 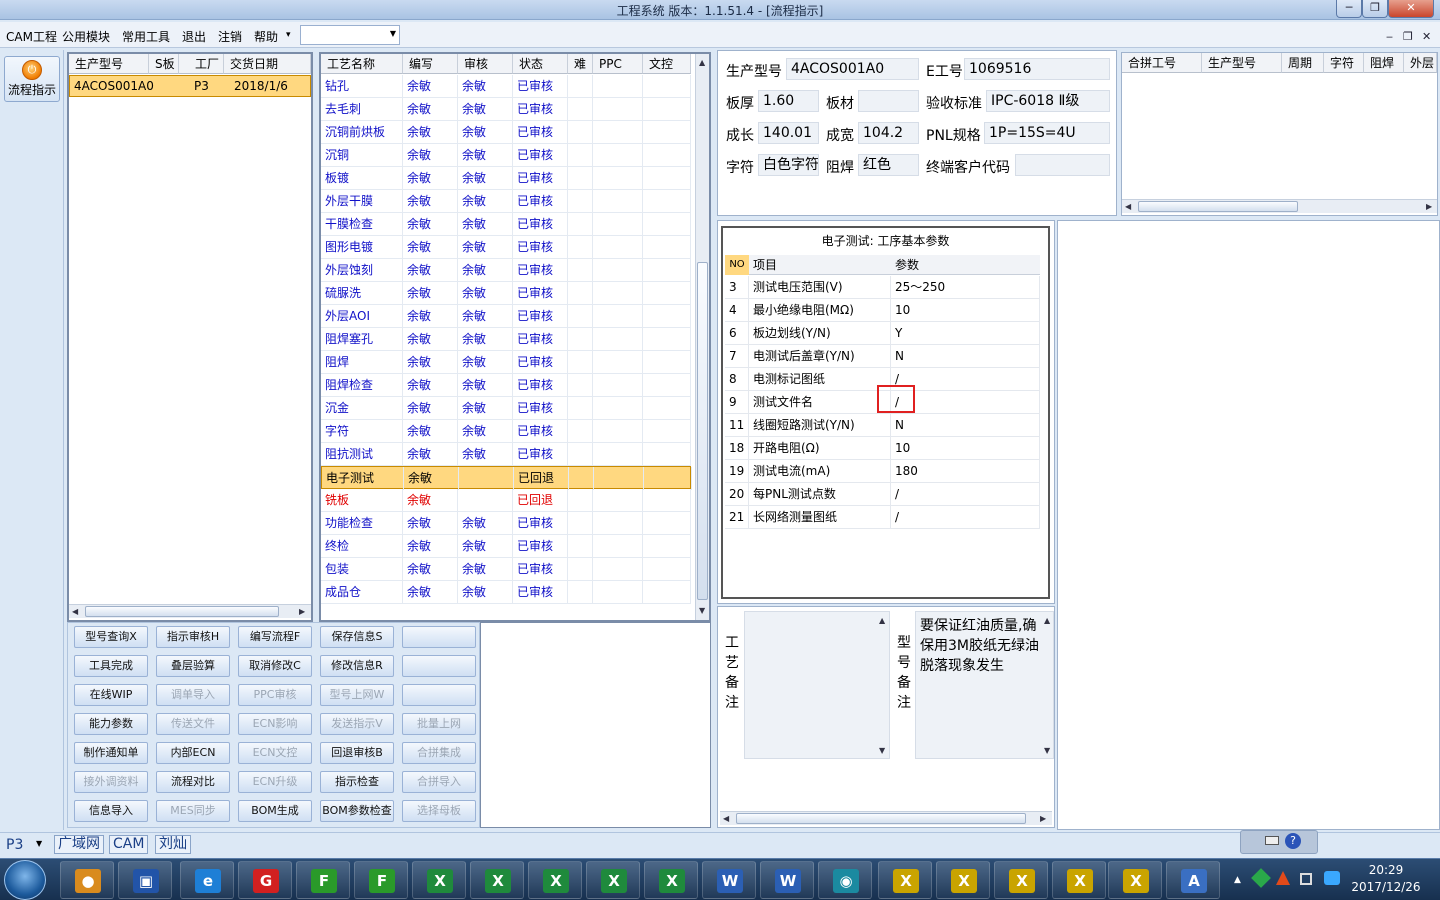 What do you see at coordinates (1047, 133) in the screenshot?
I see `pnl-field: 1P=15S=4U` at bounding box center [1047, 133].